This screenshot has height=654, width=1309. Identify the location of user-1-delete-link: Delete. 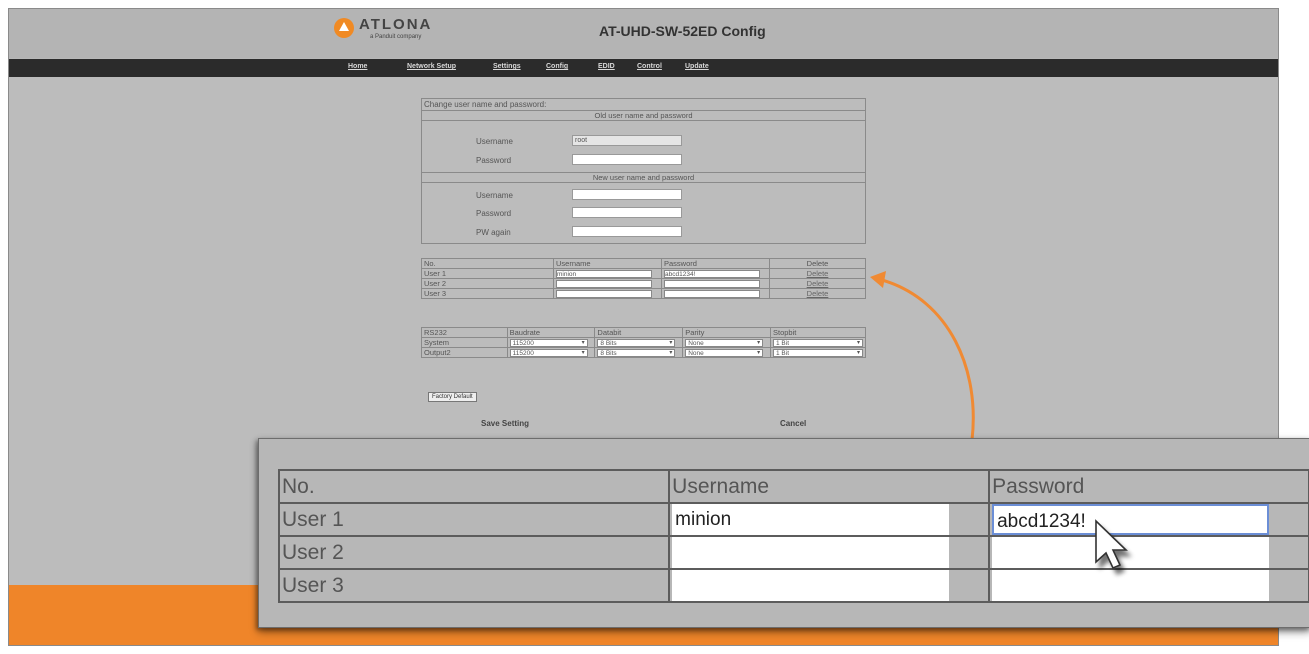
(818, 273).